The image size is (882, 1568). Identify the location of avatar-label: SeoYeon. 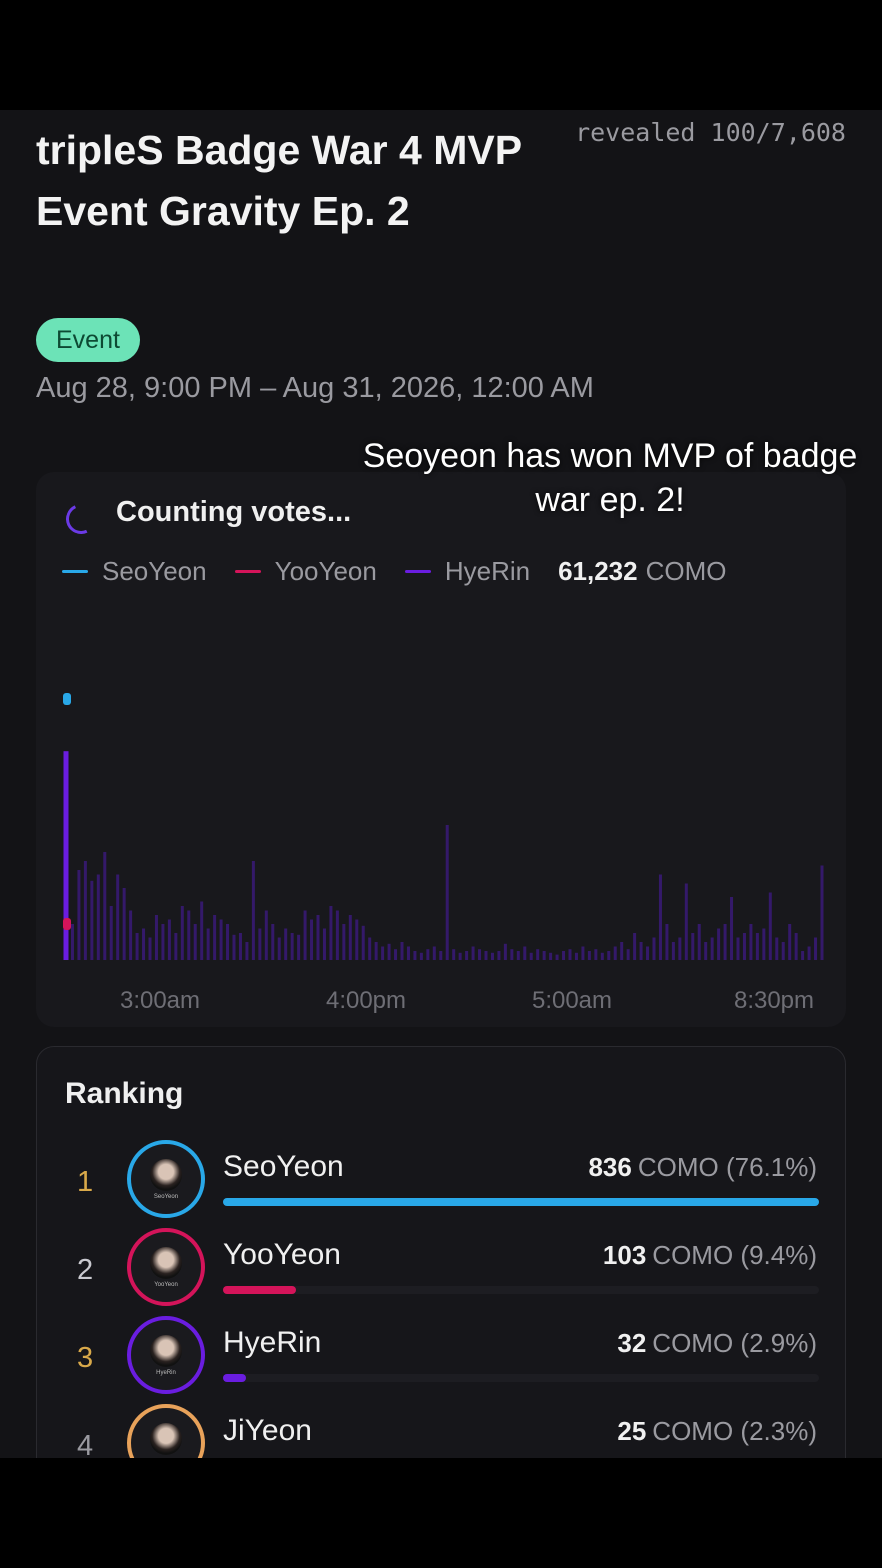
(166, 1197).